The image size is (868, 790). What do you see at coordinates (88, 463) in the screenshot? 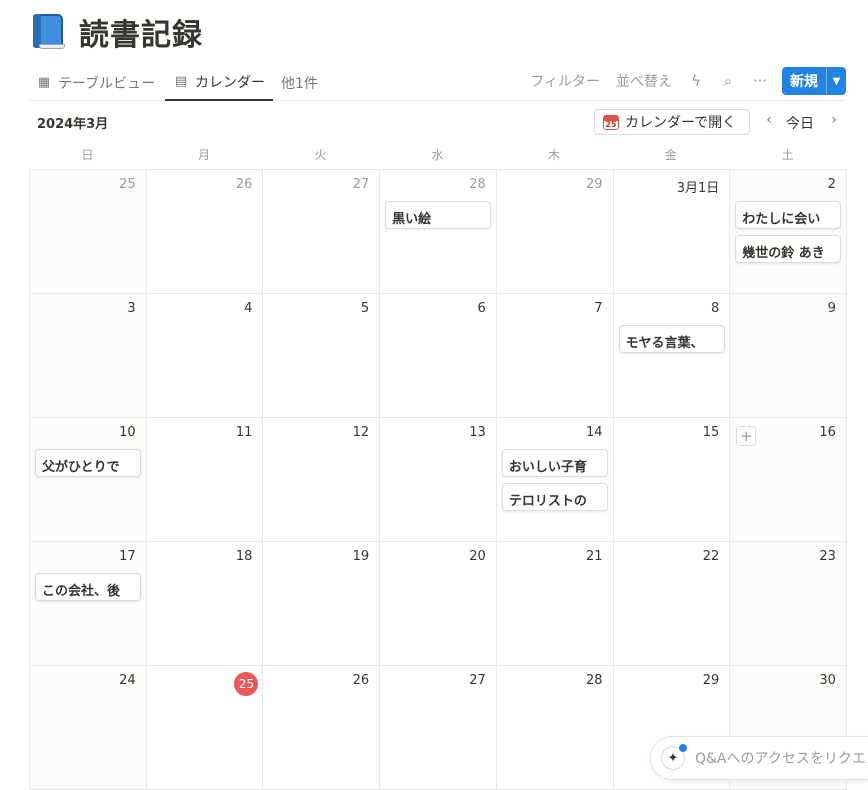
I see `calendar-event-card: 父がひとりで` at bounding box center [88, 463].